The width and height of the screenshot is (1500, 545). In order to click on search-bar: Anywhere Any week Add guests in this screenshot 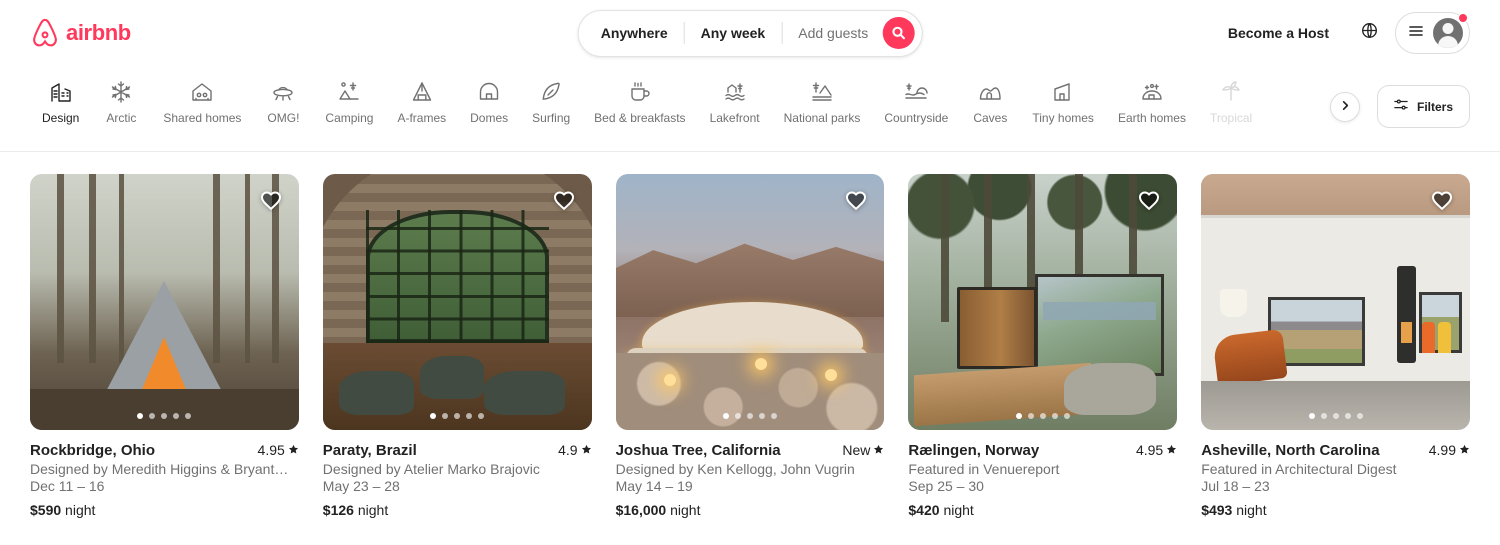, I will do `click(750, 33)`.